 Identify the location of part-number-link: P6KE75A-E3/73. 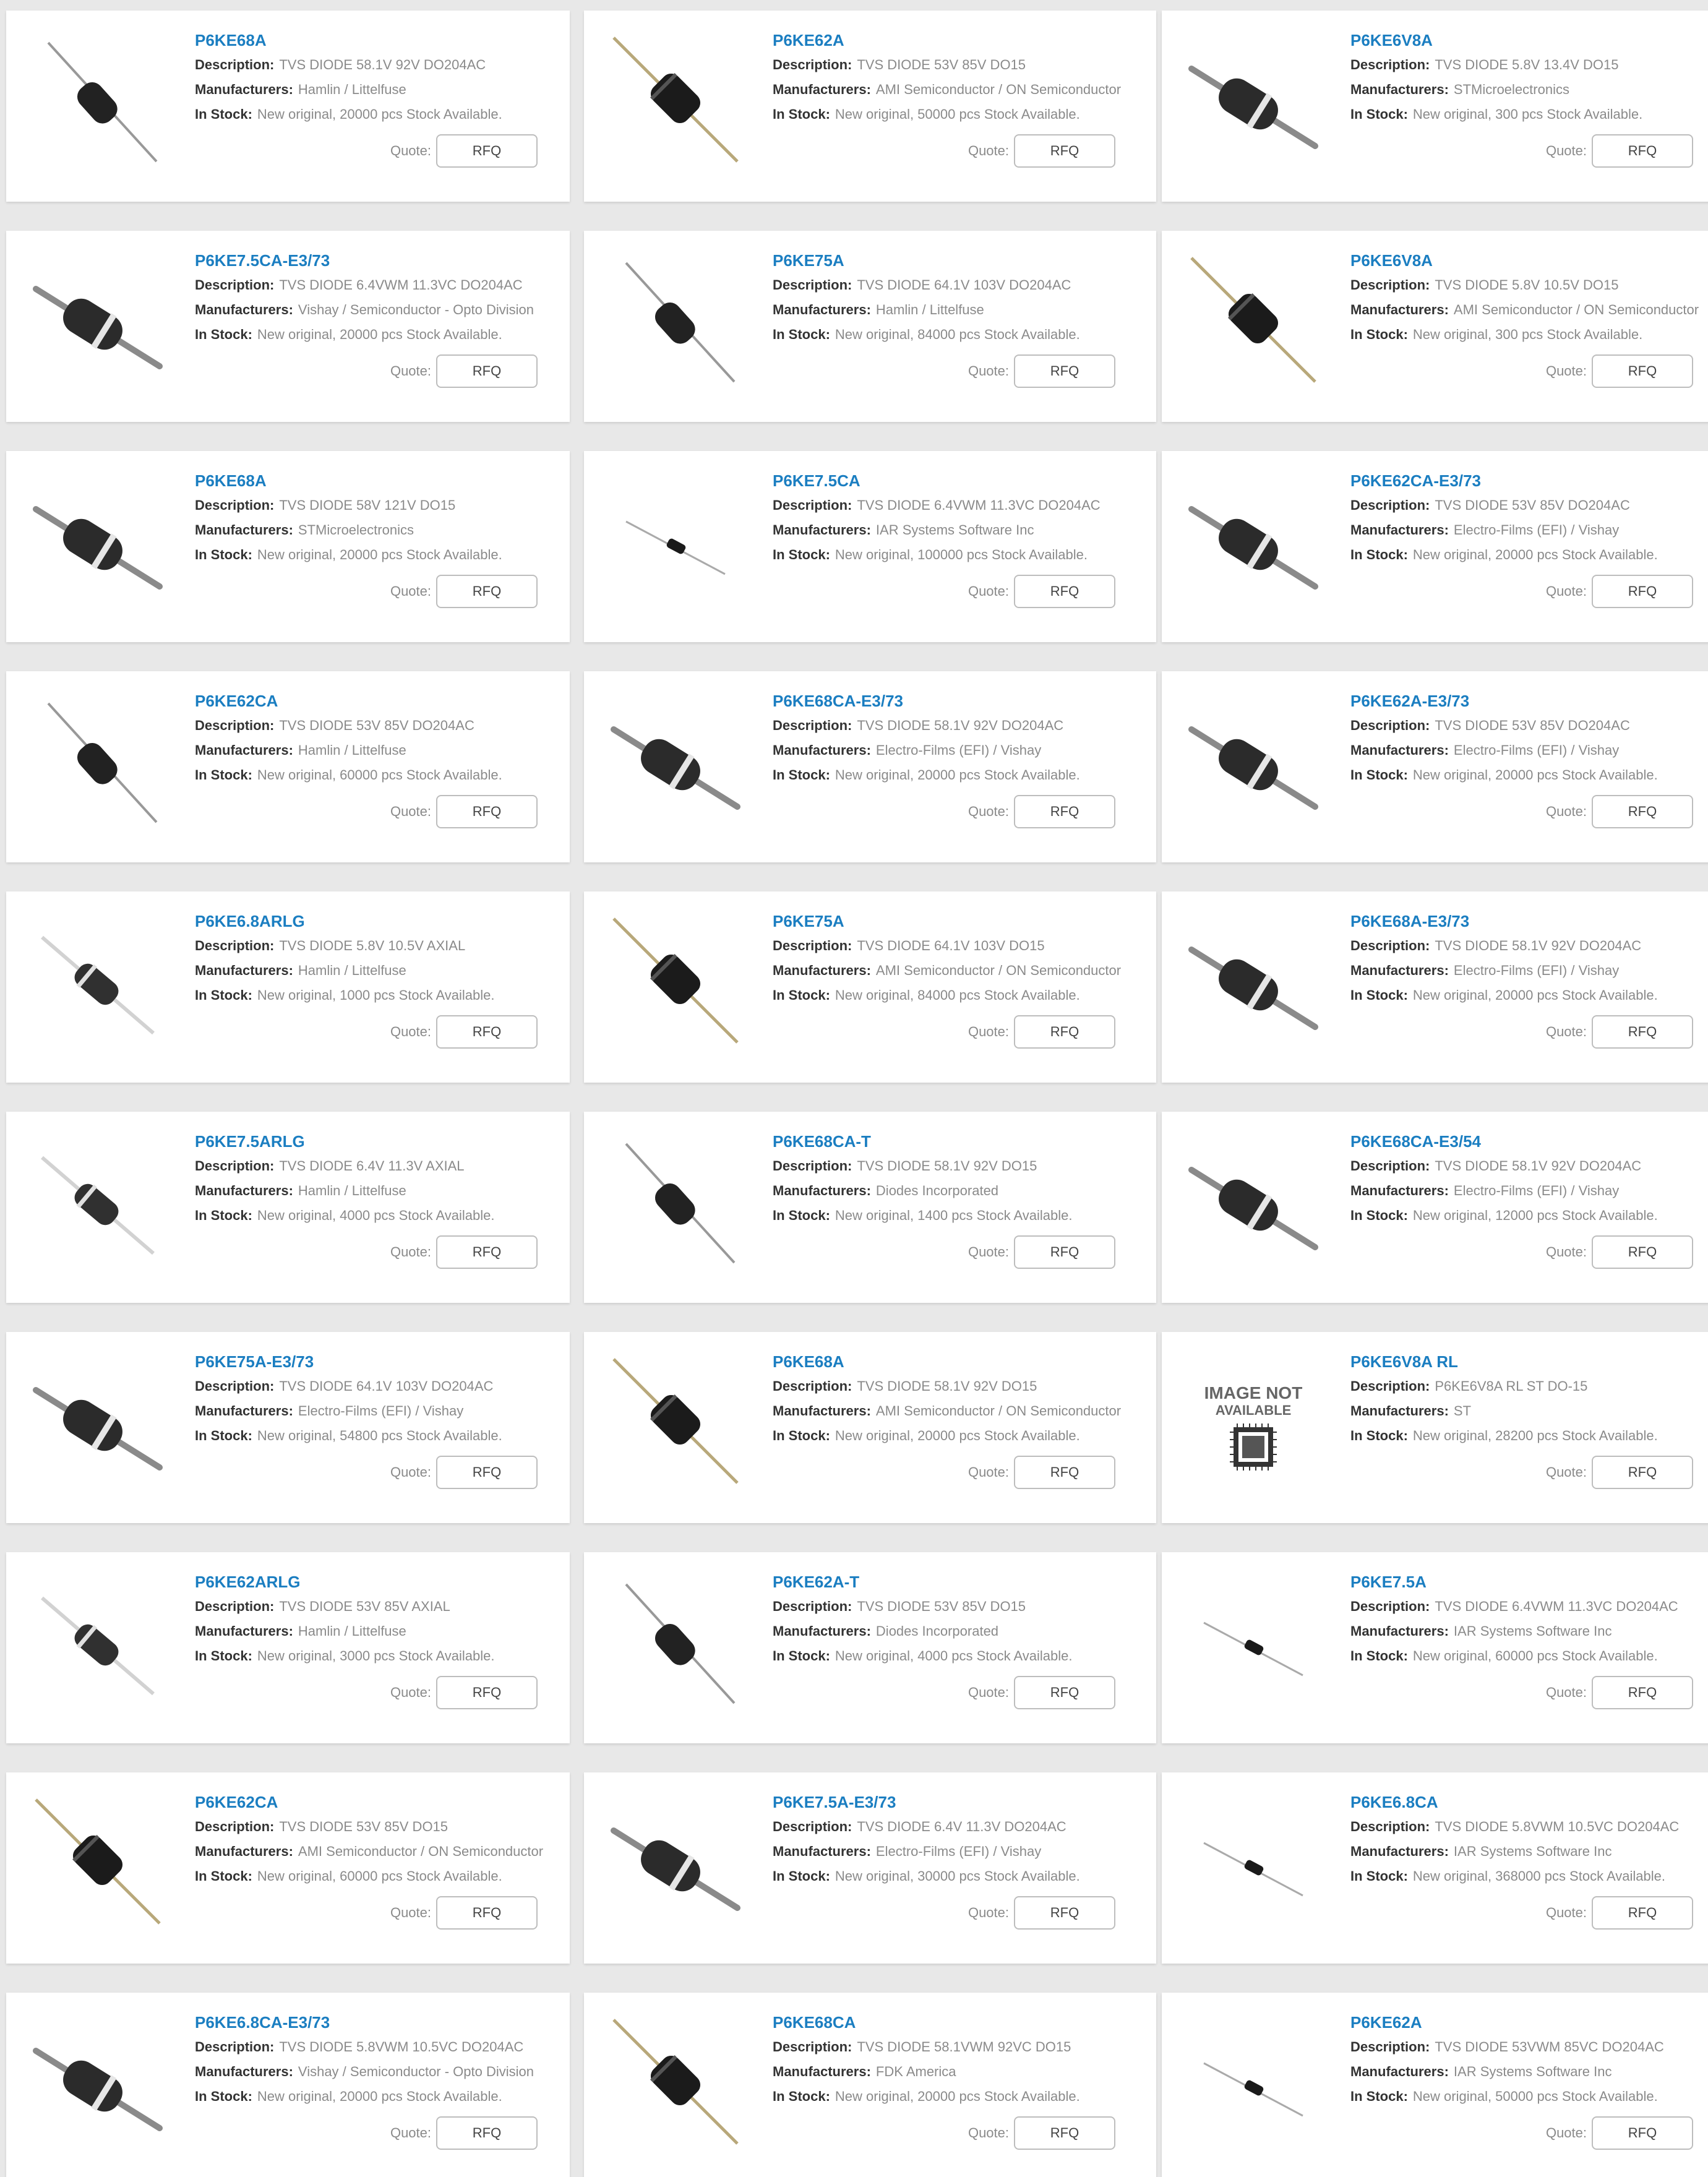
(378, 1361).